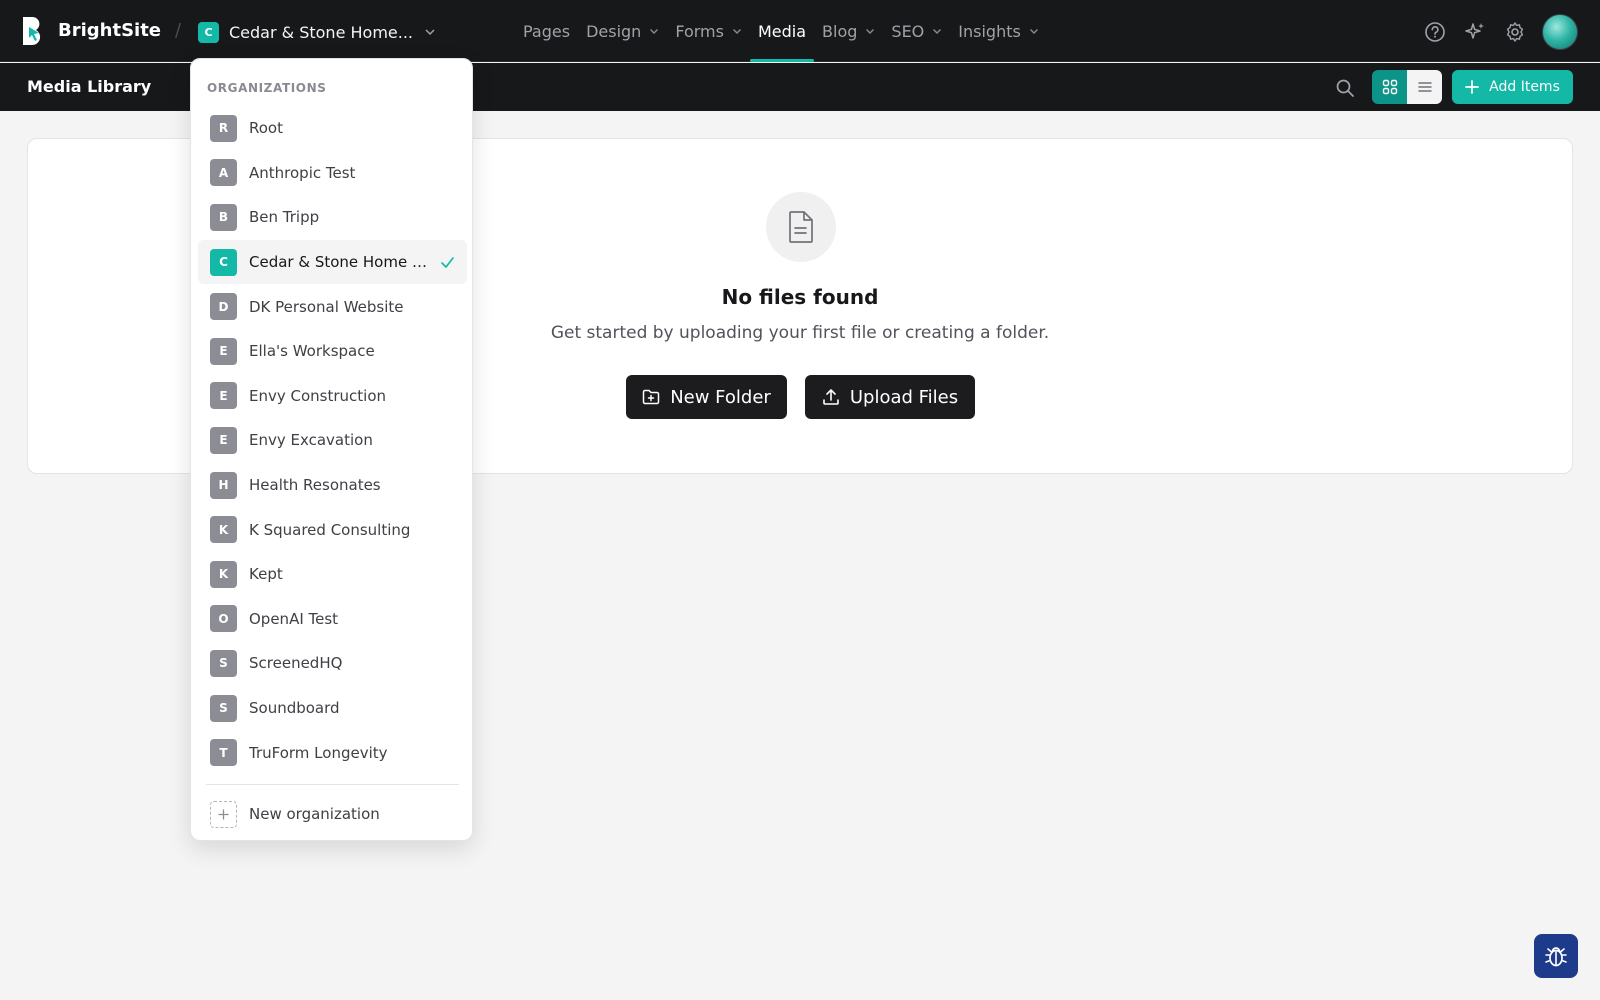 This screenshot has height=1000, width=1600. What do you see at coordinates (332, 217) in the screenshot?
I see `org-item: B Ben Tripp` at bounding box center [332, 217].